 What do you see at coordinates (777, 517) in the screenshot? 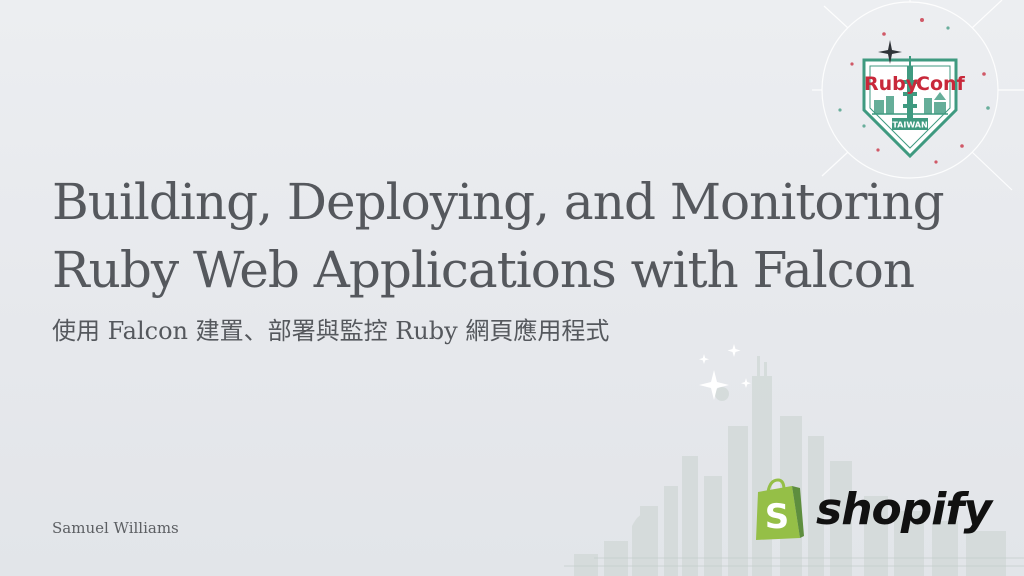
I see `shopify-bag-letter: S` at bounding box center [777, 517].